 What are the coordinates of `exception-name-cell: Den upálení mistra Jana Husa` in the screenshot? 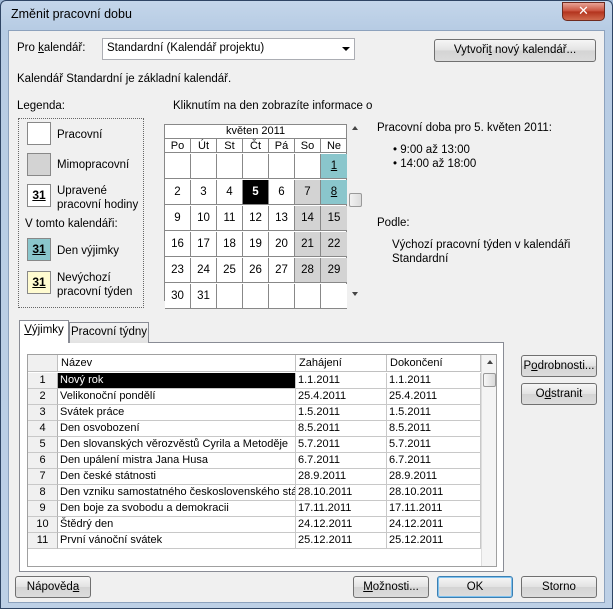 It's located at (177, 461).